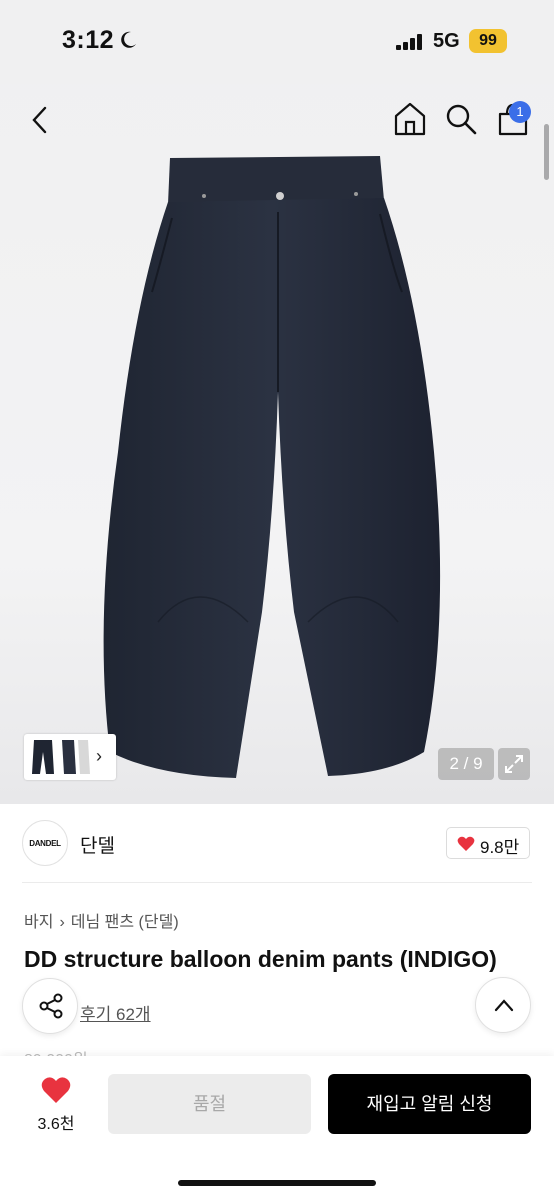  Describe the element at coordinates (209, 1104) in the screenshot. I see `soldout-button: 품절` at that location.